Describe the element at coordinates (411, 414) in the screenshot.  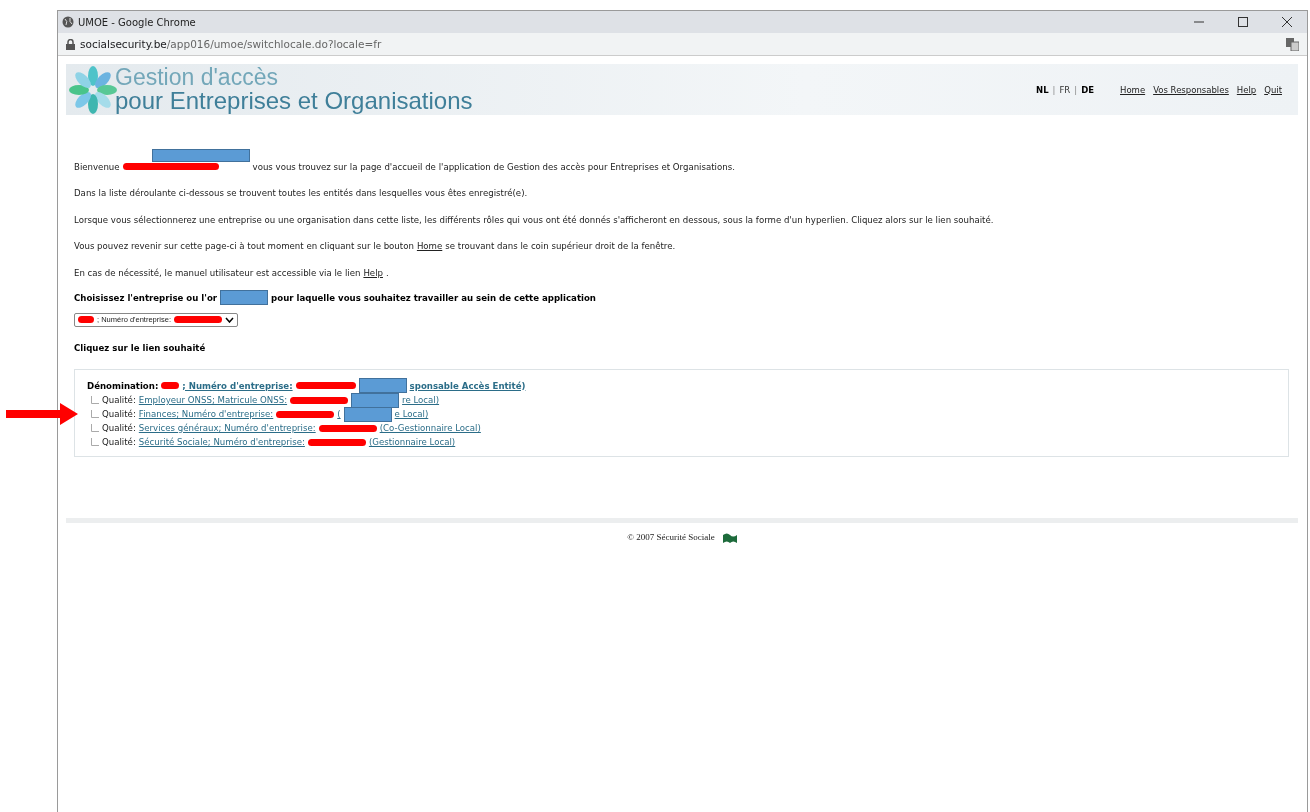
I see `text: e Local)` at that location.